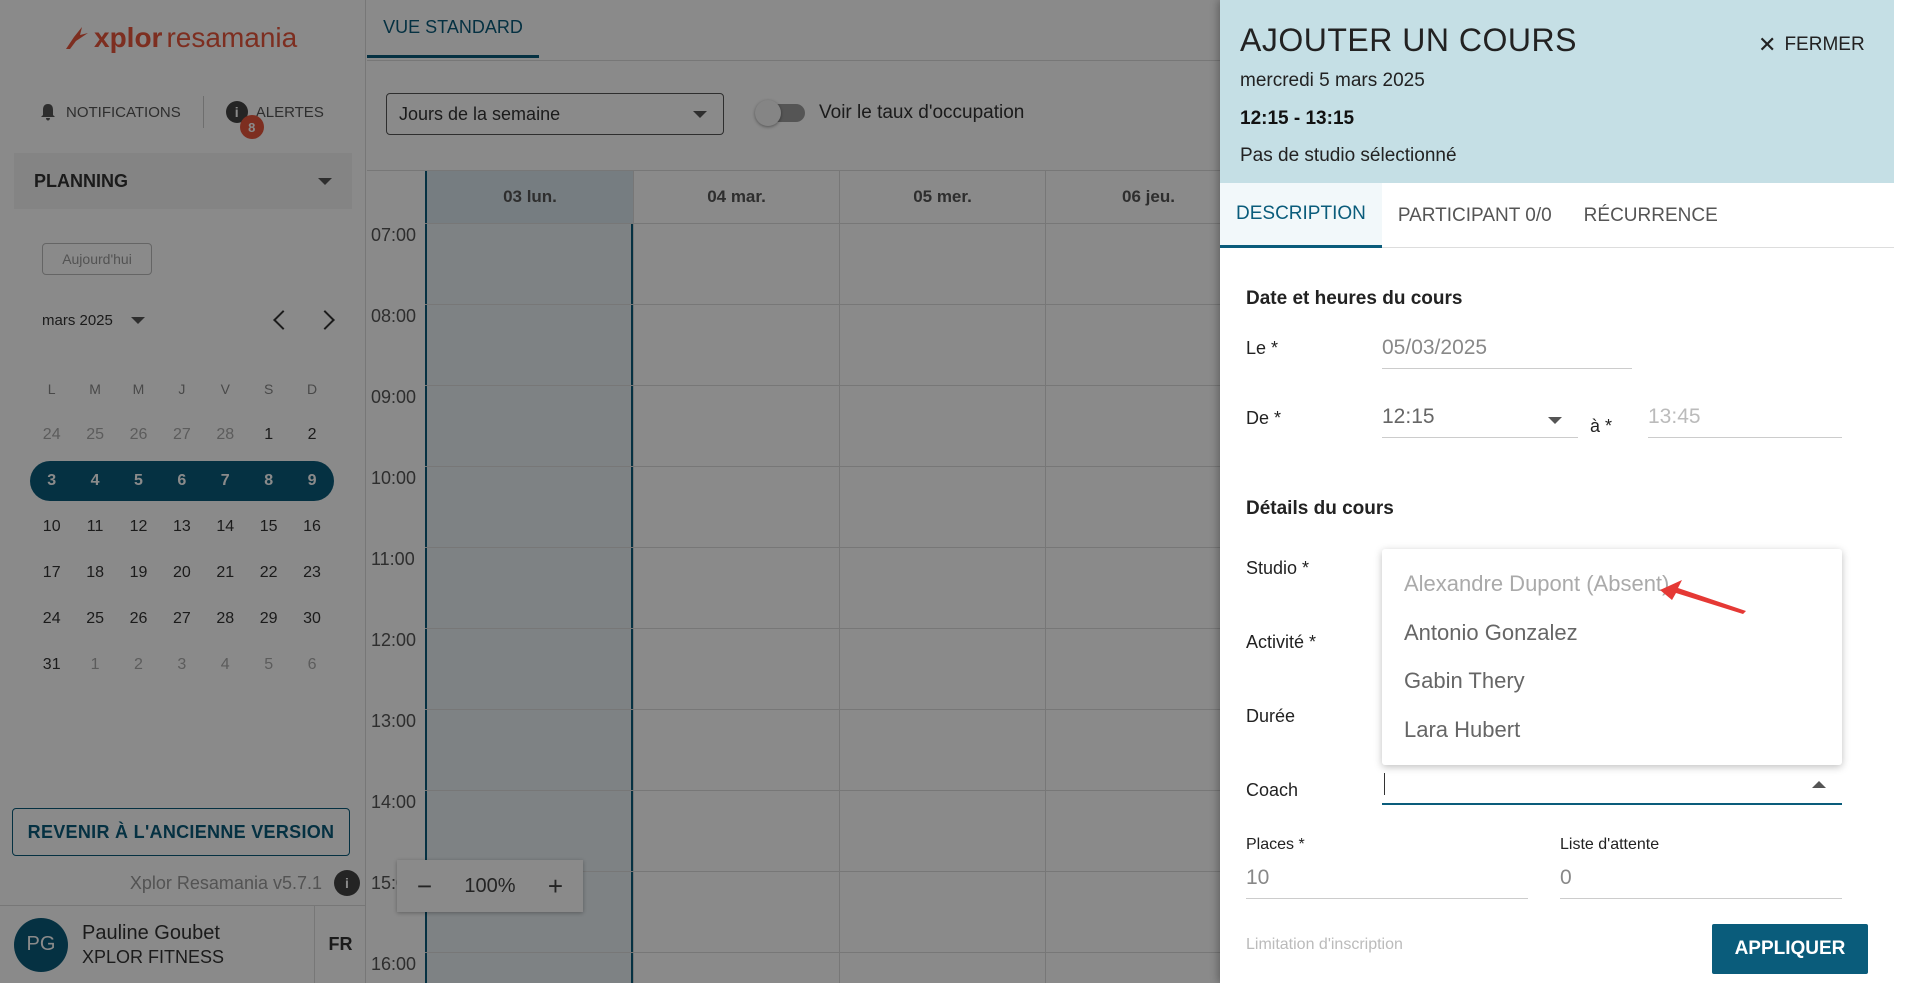 This screenshot has height=983, width=1906. Describe the element at coordinates (1258, 877) in the screenshot. I see `places-value: 10` at that location.